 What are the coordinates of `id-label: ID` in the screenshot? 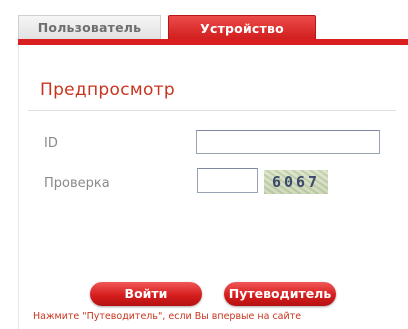 It's located at (51, 143).